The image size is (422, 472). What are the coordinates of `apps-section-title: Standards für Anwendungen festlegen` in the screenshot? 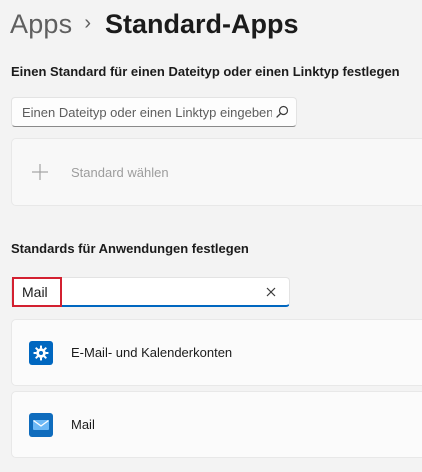 It's located at (130, 248).